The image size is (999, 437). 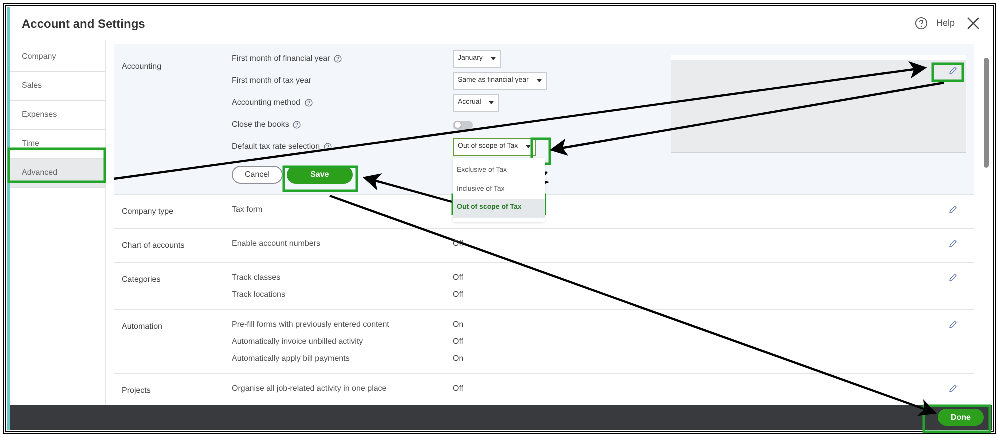 What do you see at coordinates (142, 326) in the screenshot?
I see `section-title: Automation` at bounding box center [142, 326].